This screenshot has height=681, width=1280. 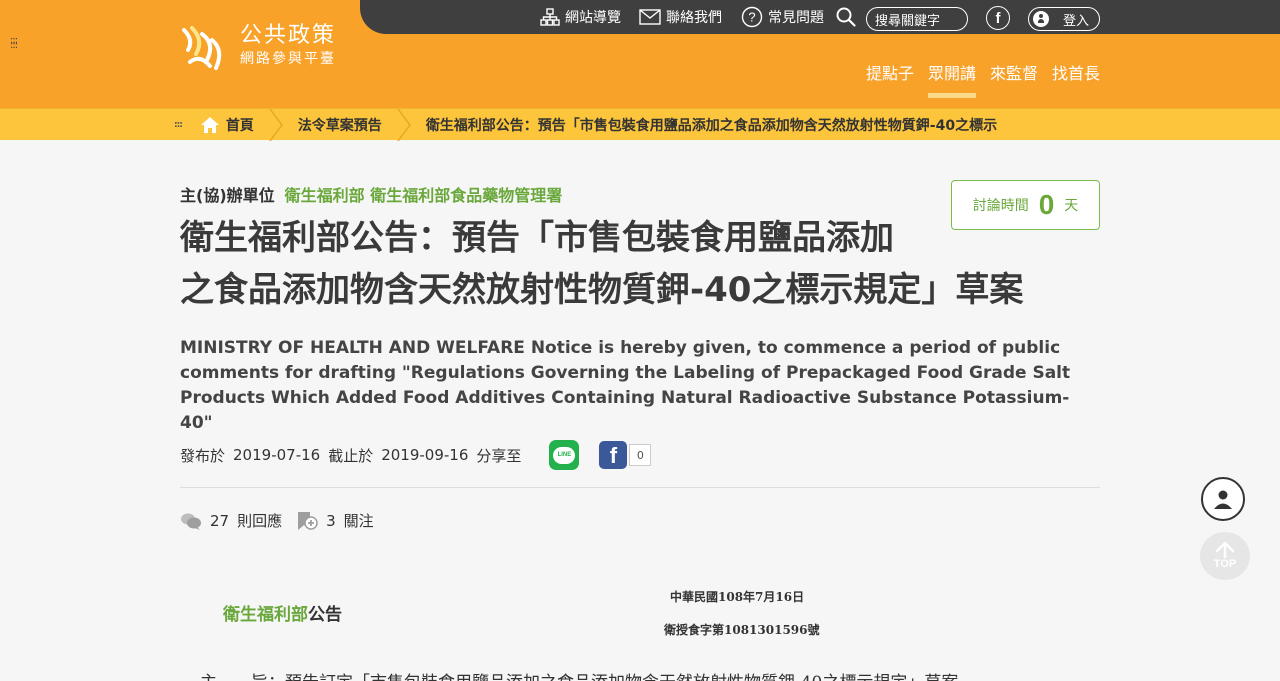 I want to click on comments-label: 則回應, so click(x=259, y=520).